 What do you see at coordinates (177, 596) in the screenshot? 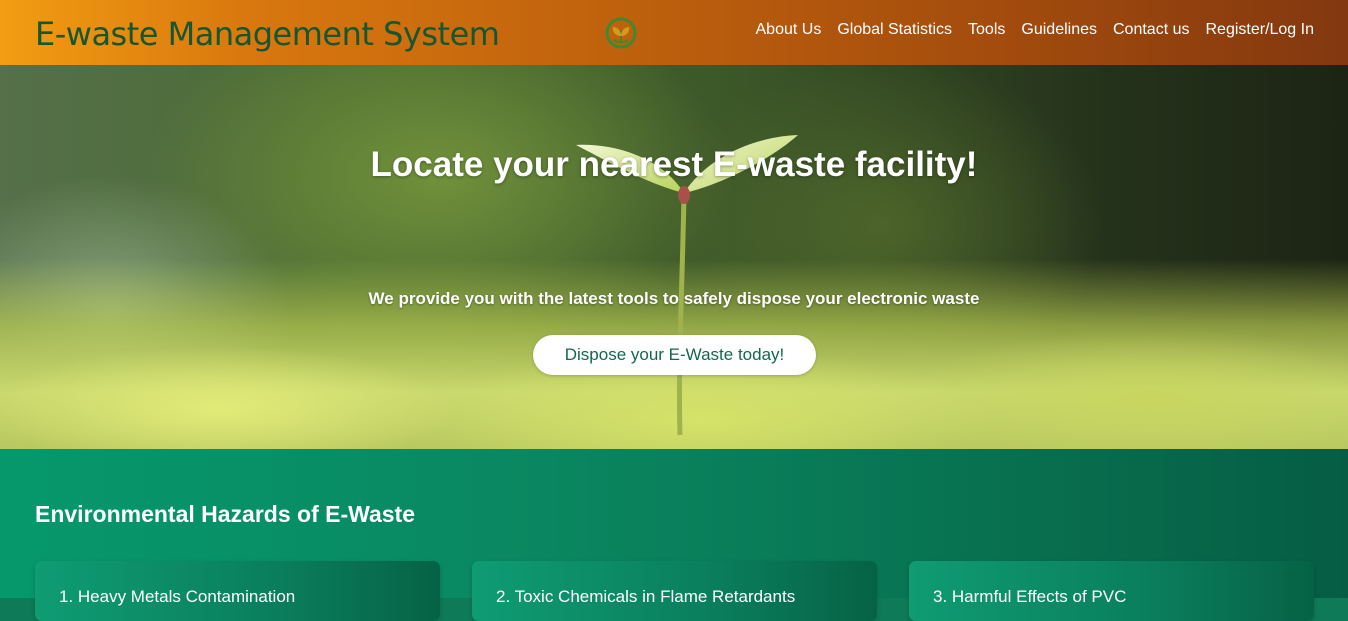
I see `hazard-card-title: 1. Heavy Metals Contamination` at bounding box center [177, 596].